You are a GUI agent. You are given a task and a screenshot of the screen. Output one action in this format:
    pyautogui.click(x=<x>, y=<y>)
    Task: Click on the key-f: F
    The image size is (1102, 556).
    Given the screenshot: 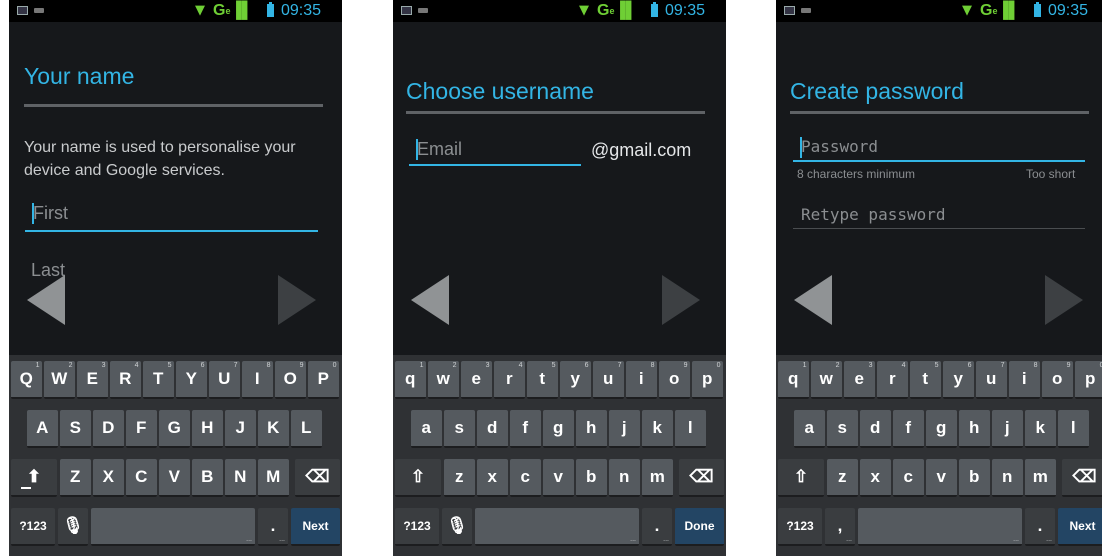 What is the action you would take?
    pyautogui.click(x=141, y=429)
    